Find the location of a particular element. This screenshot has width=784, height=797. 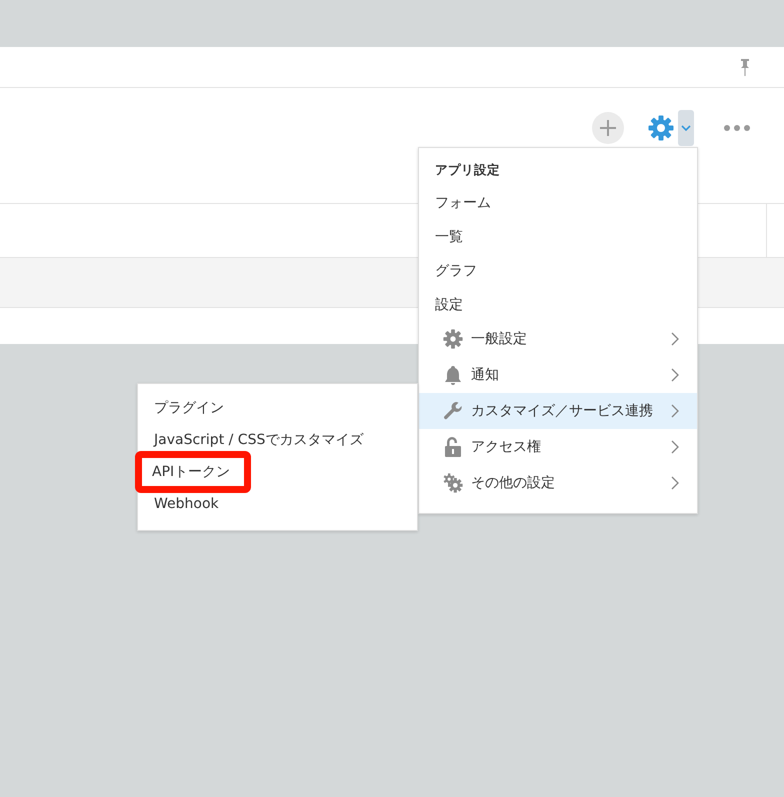

menu-item: 一般設定 is located at coordinates (558, 339).